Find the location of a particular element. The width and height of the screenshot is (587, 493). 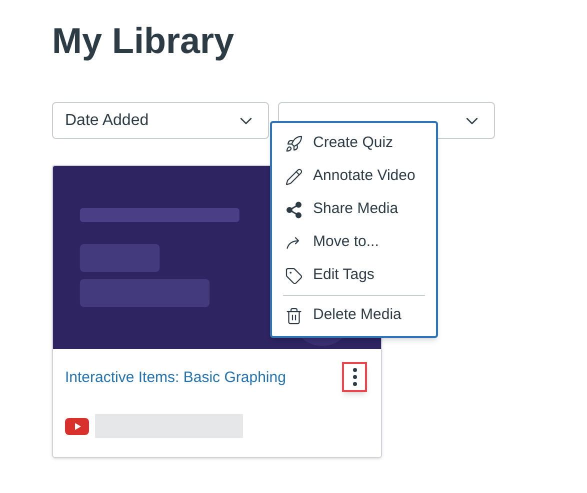

filter-select: Date Added is located at coordinates (160, 120).